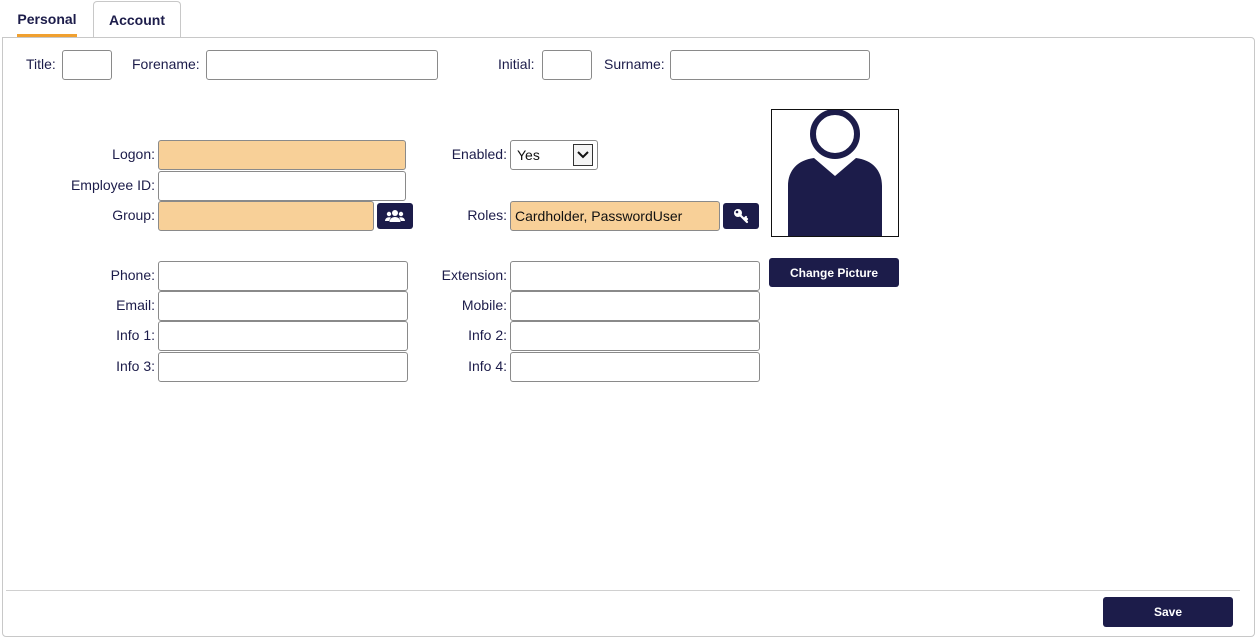  I want to click on tab-account-label: Account, so click(137, 19).